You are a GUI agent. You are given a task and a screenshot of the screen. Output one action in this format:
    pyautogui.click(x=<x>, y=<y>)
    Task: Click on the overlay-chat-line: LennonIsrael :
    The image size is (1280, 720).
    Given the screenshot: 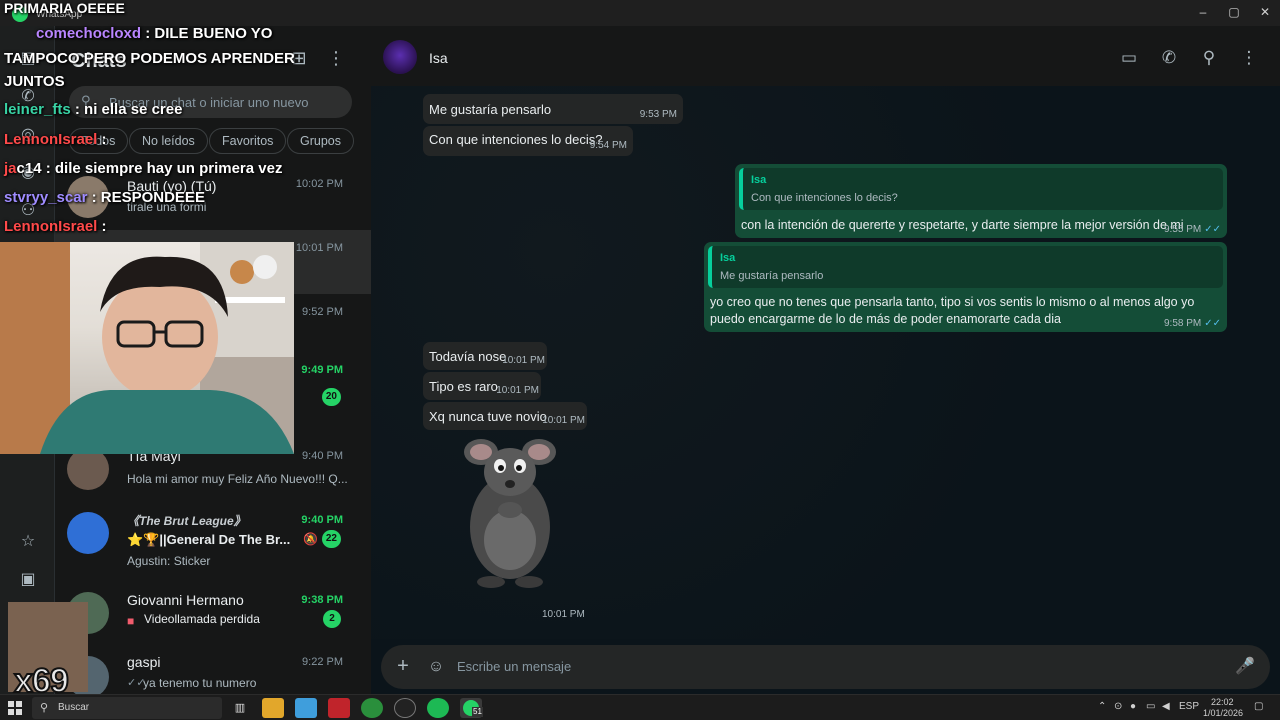 What is the action you would take?
    pyautogui.click(x=55, y=226)
    